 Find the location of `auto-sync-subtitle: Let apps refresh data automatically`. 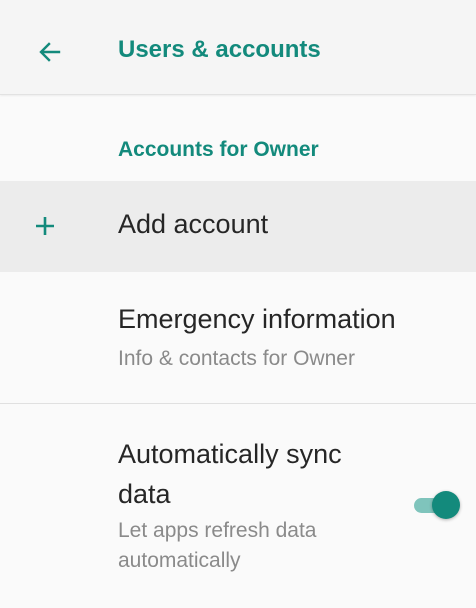

auto-sync-subtitle: Let apps refresh data automatically is located at coordinates (217, 545).